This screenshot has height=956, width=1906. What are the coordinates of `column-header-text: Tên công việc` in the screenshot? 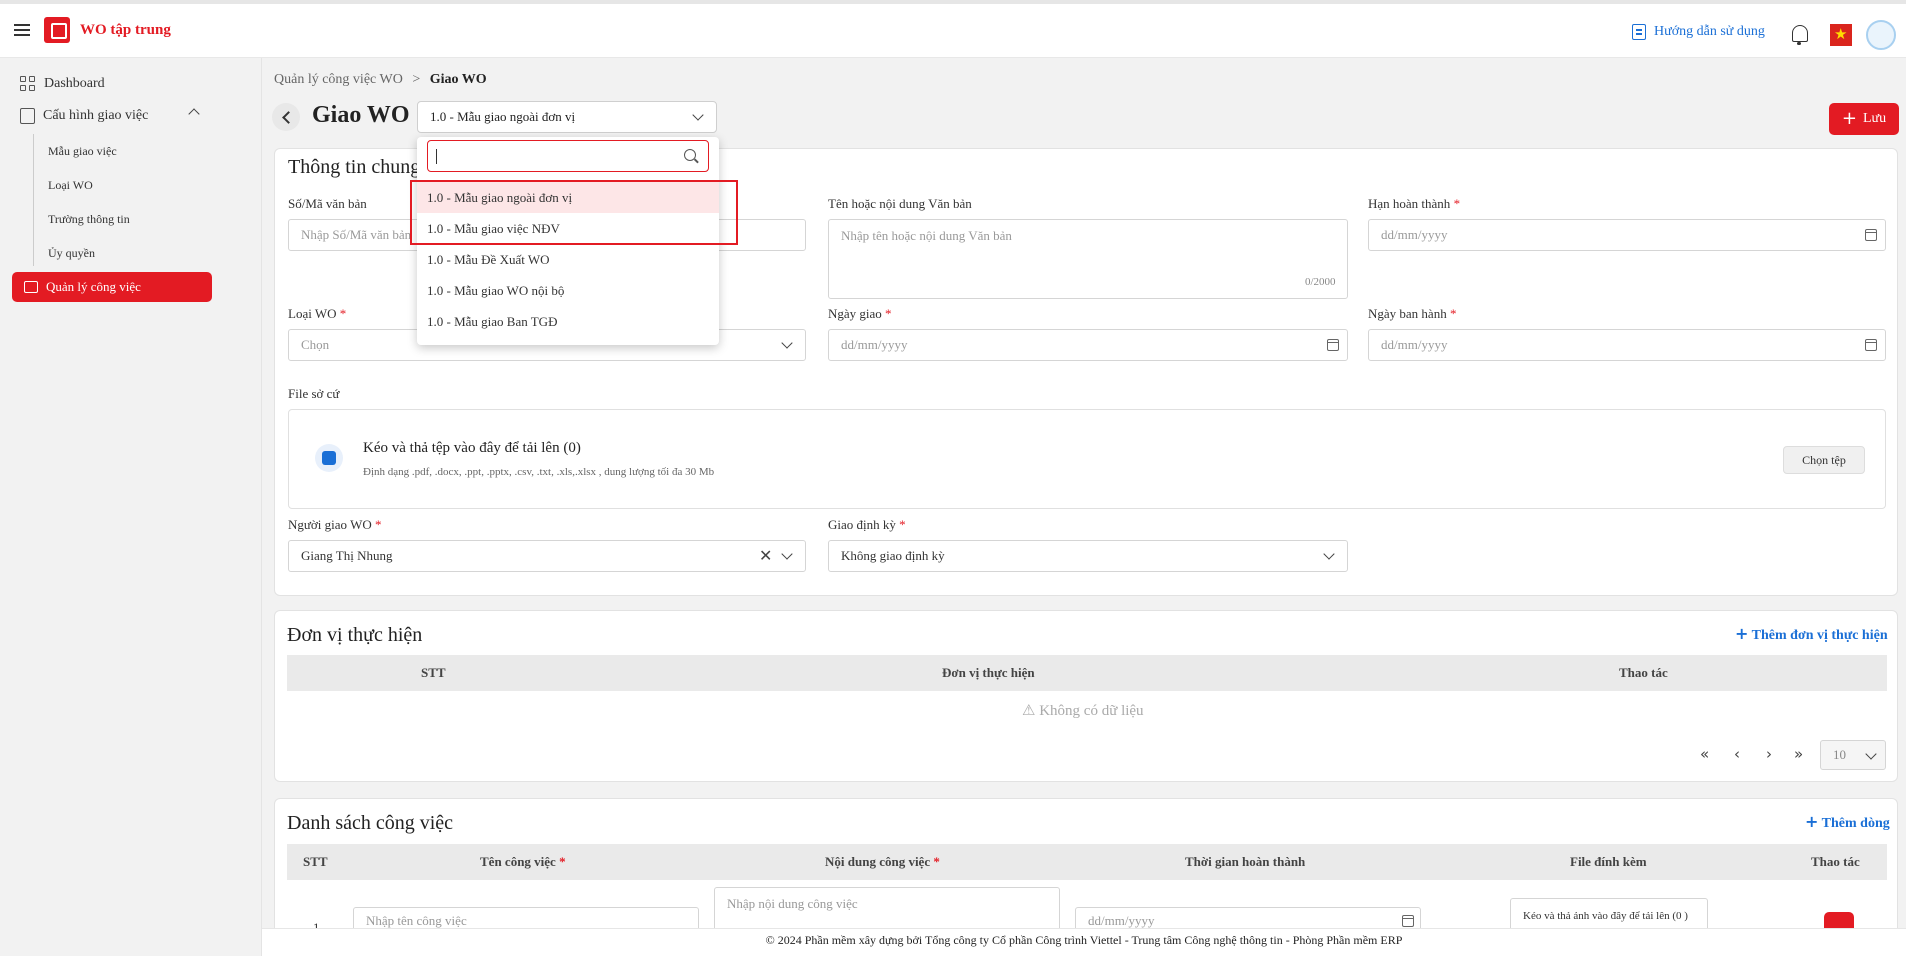 It's located at (518, 861).